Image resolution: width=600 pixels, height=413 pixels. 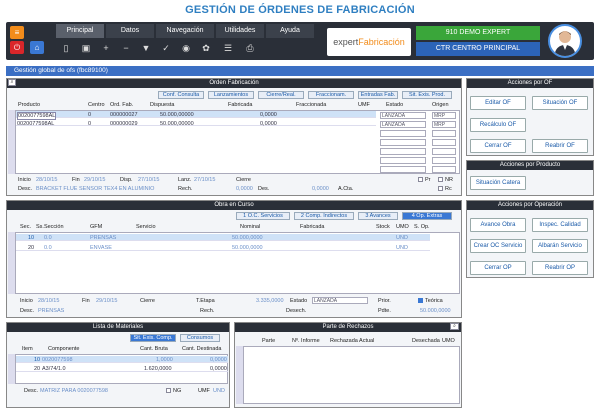 What do you see at coordinates (231, 95) in the screenshot?
I see `link-lanzamientos: Lanzamientos` at bounding box center [231, 95].